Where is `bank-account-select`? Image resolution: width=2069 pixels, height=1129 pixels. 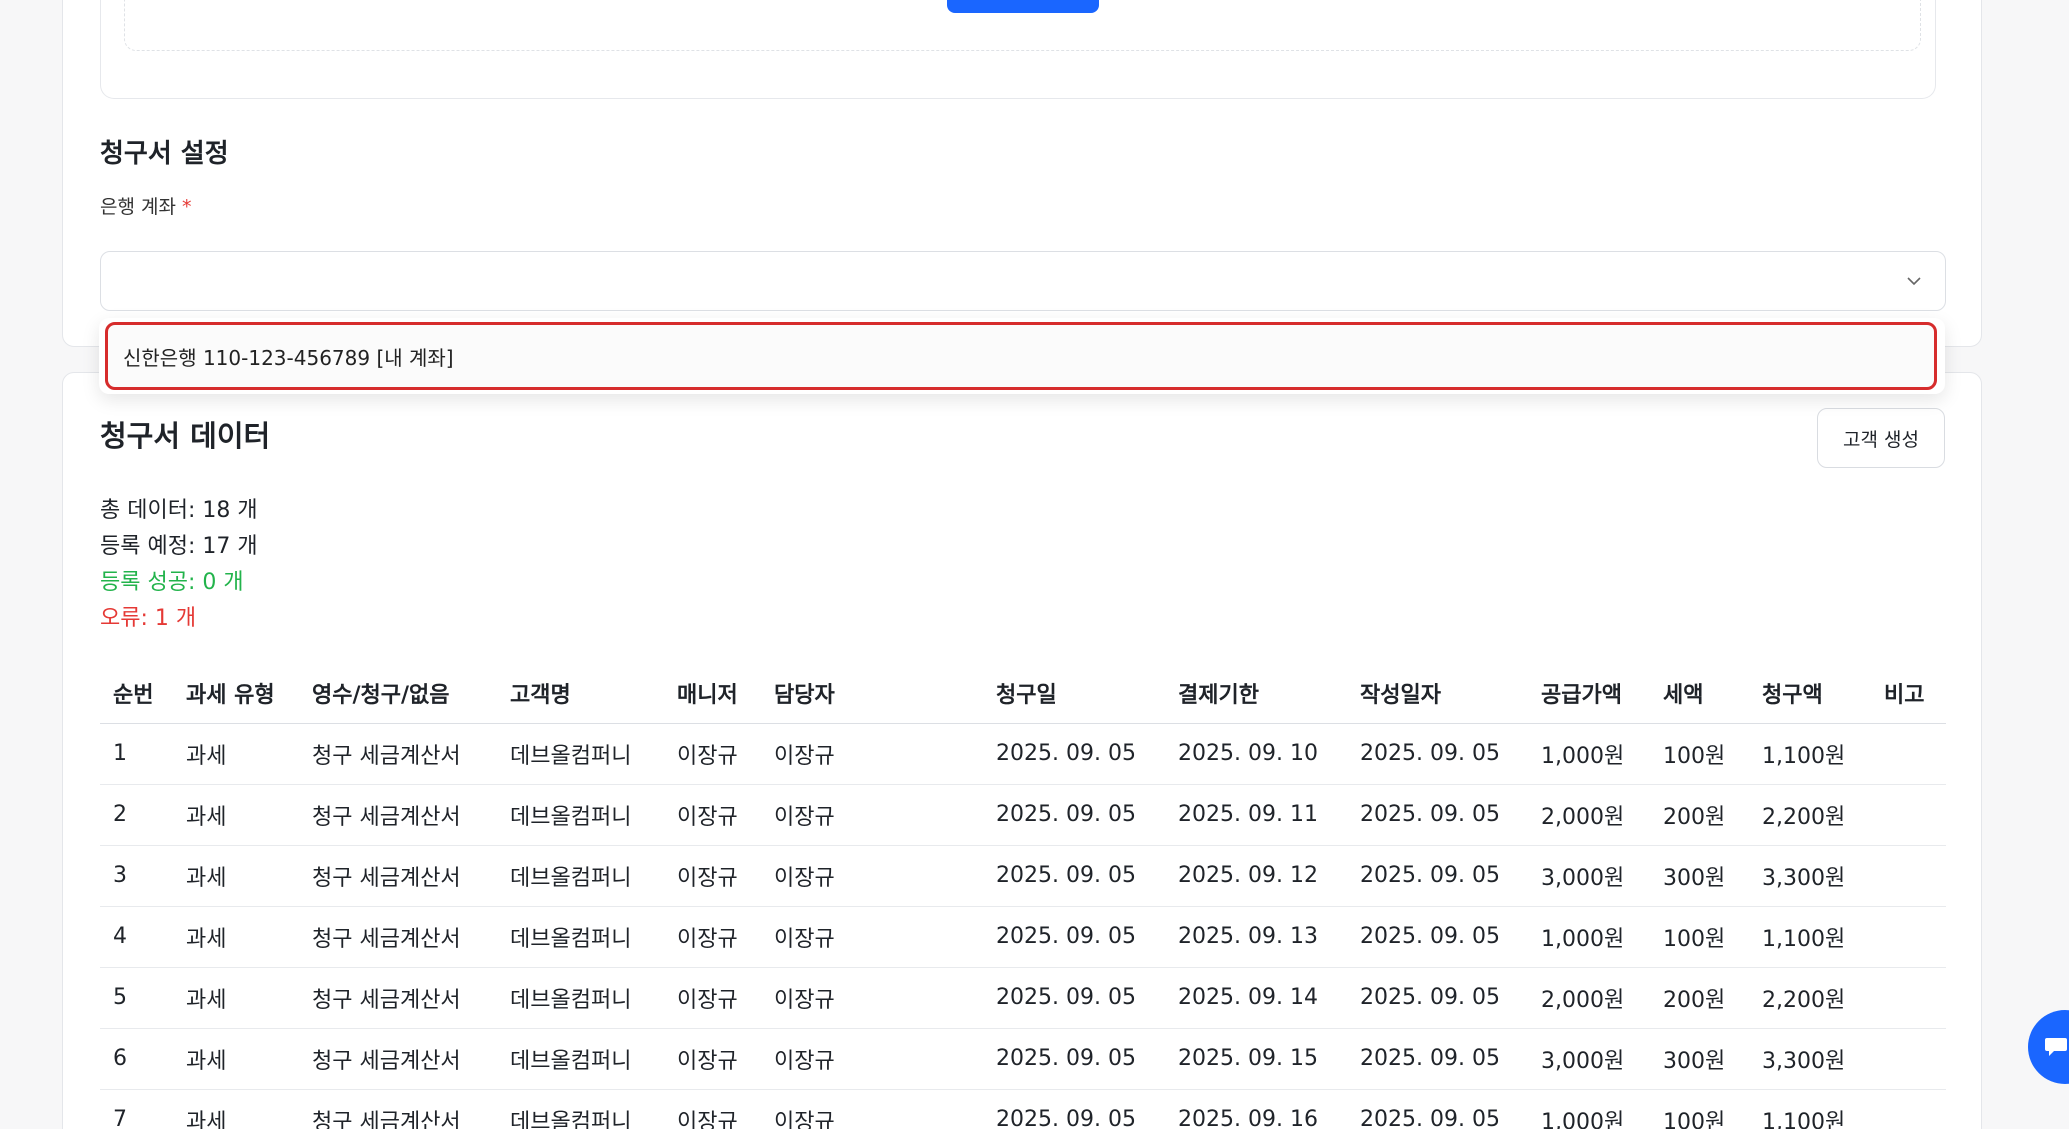 bank-account-select is located at coordinates (1023, 281).